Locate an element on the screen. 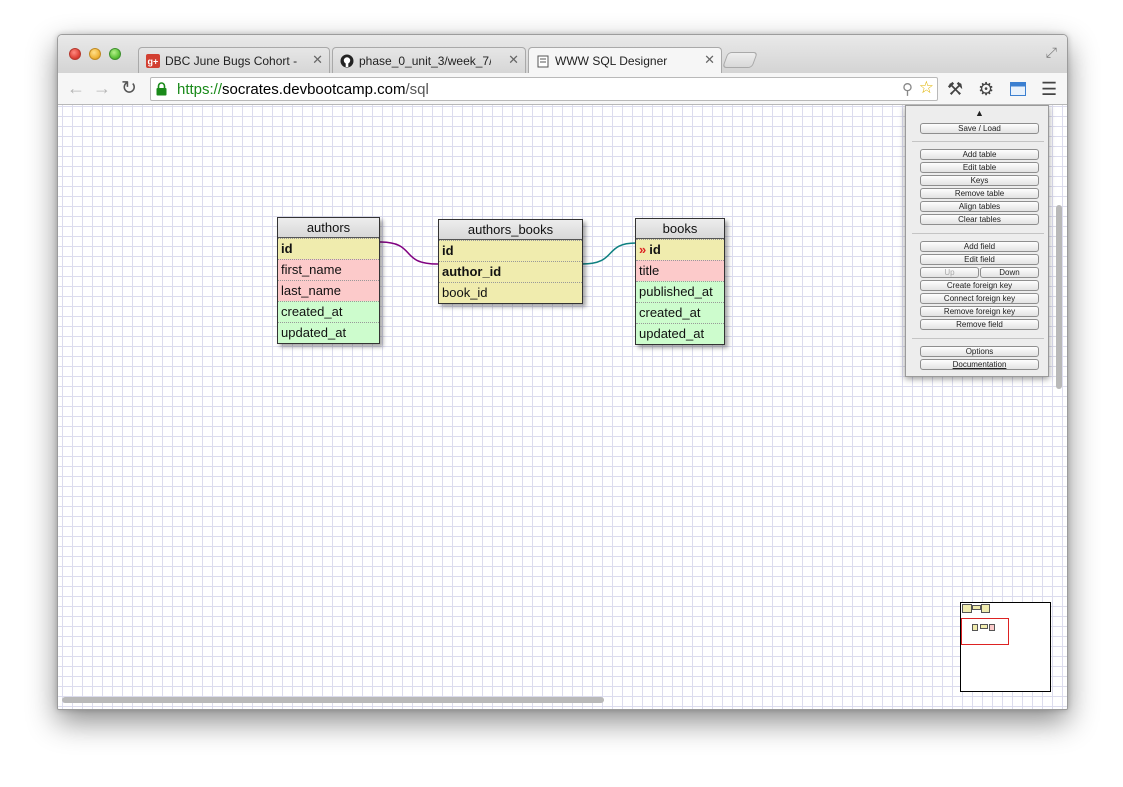 Image resolution: width=1123 pixels, height=787 pixels. url-host: socrates.devbootcamp.com is located at coordinates (314, 89).